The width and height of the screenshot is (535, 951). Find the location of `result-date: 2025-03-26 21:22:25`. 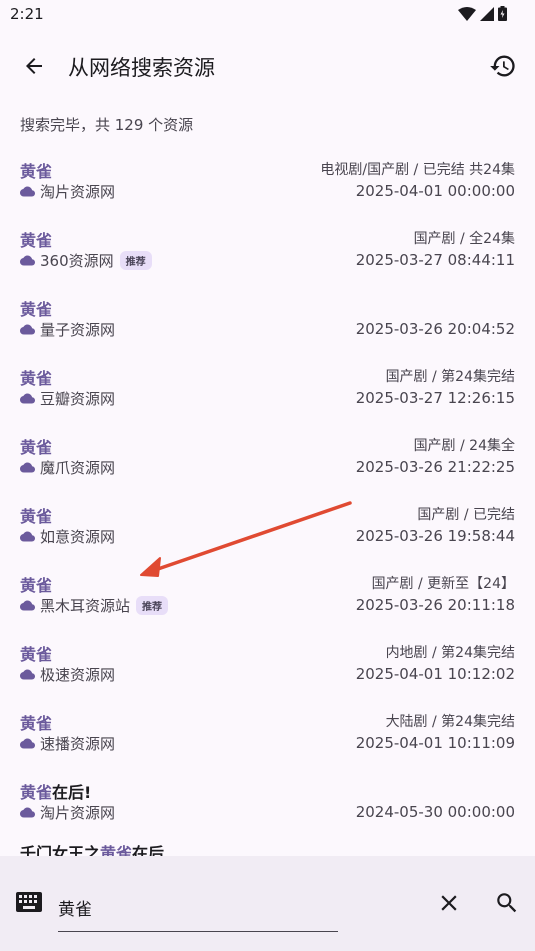

result-date: 2025-03-26 21:22:25 is located at coordinates (435, 467).